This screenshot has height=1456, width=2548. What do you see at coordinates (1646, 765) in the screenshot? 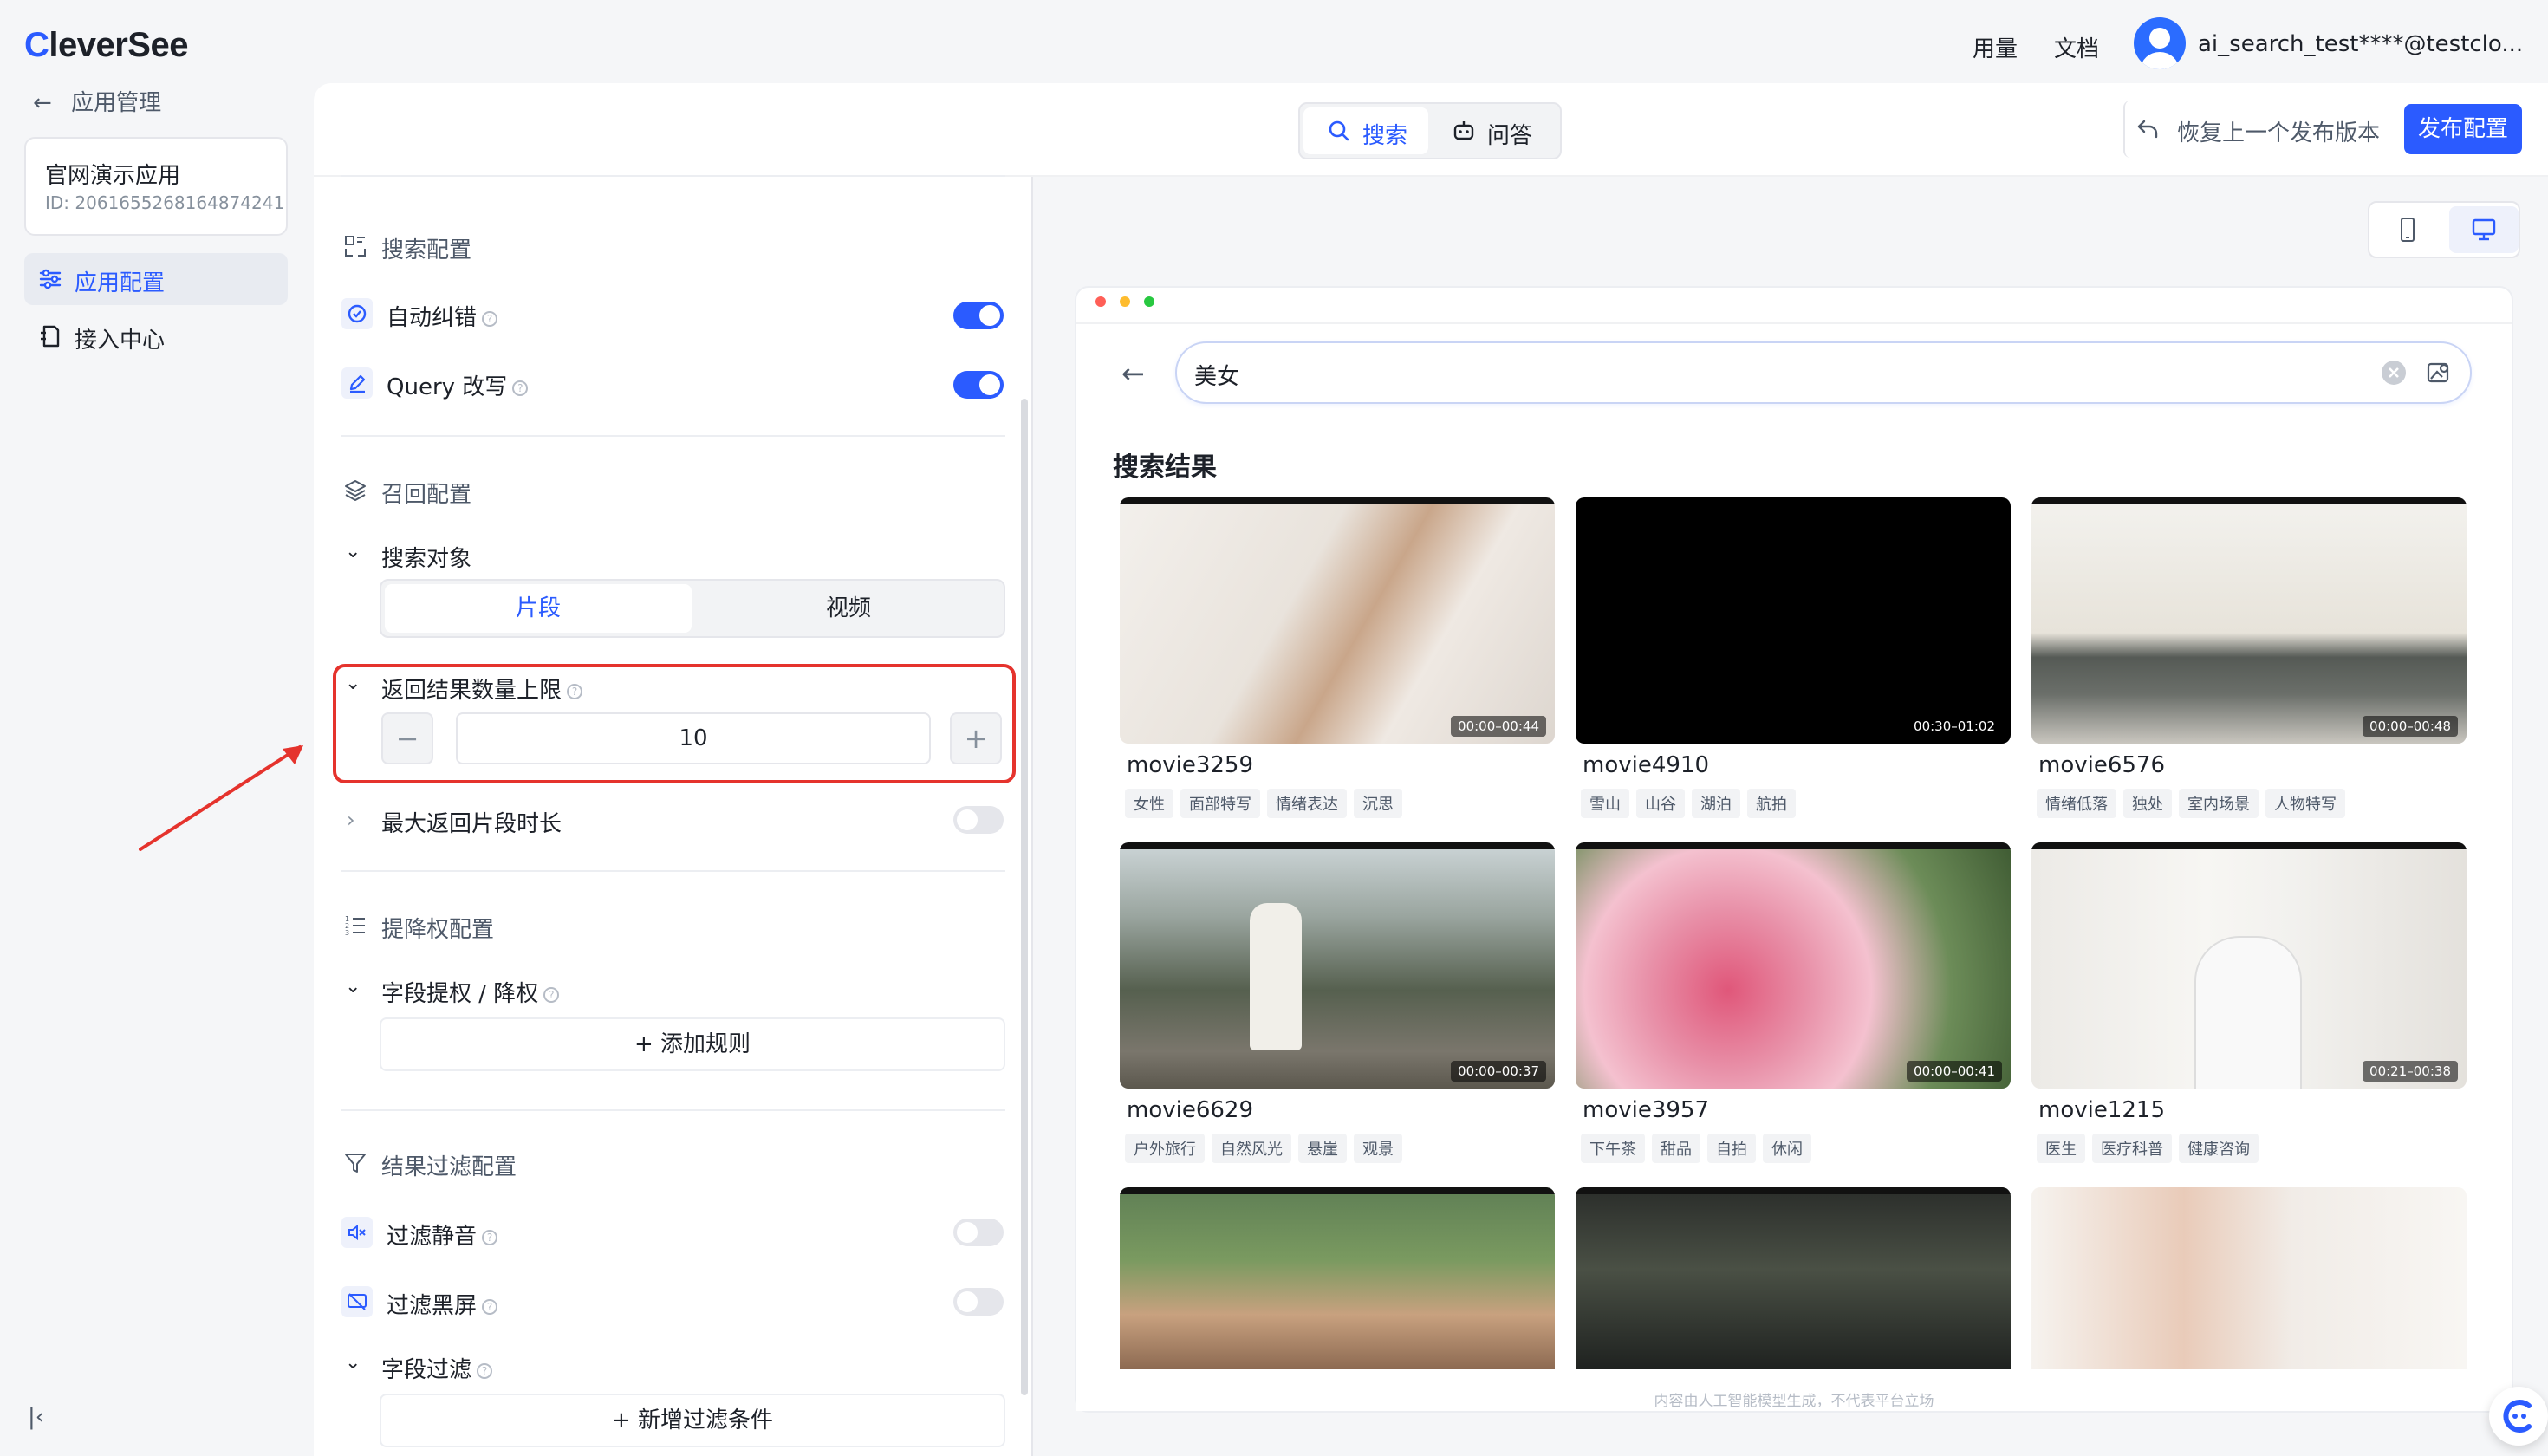
I see `result-title: movie4910` at bounding box center [1646, 765].